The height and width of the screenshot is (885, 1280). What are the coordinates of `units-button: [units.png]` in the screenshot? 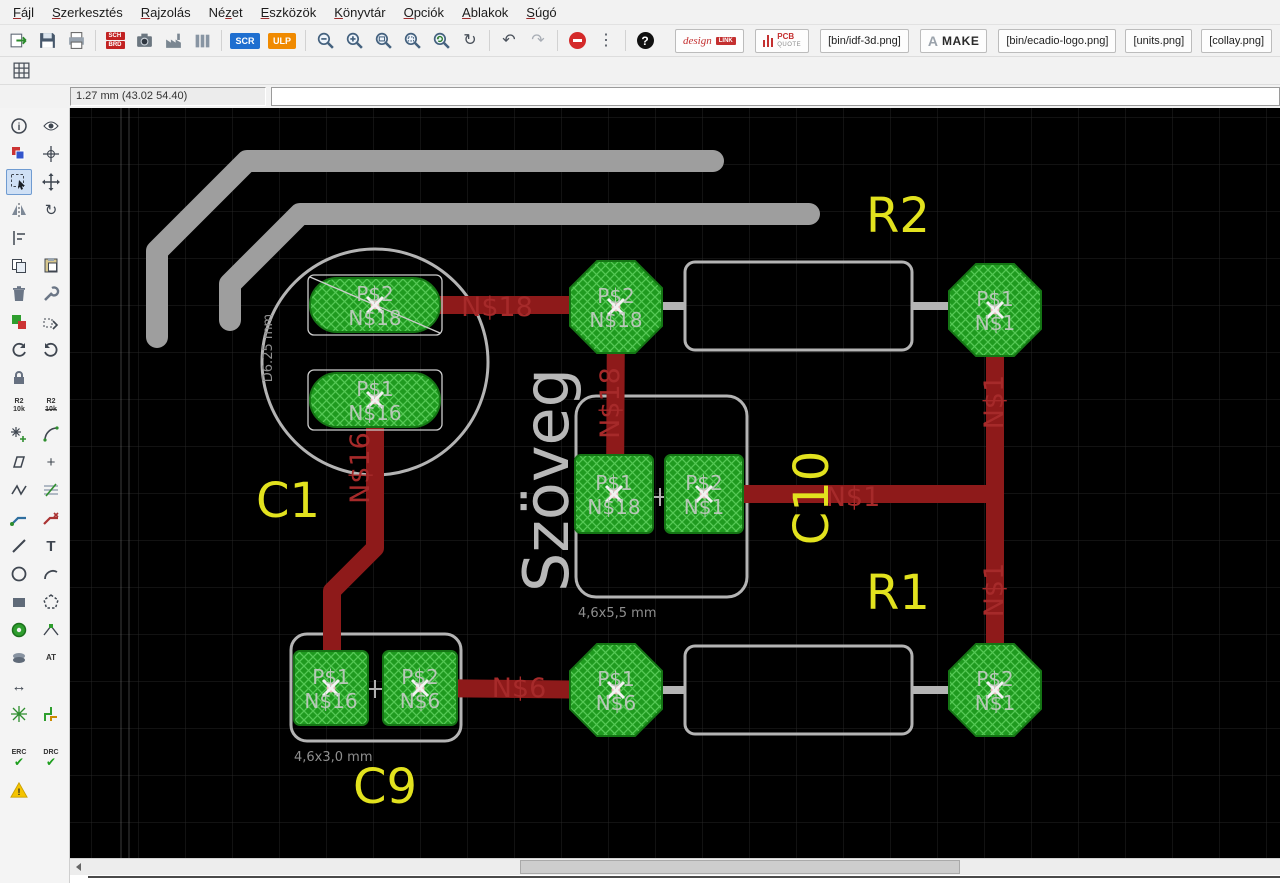 It's located at (1158, 41).